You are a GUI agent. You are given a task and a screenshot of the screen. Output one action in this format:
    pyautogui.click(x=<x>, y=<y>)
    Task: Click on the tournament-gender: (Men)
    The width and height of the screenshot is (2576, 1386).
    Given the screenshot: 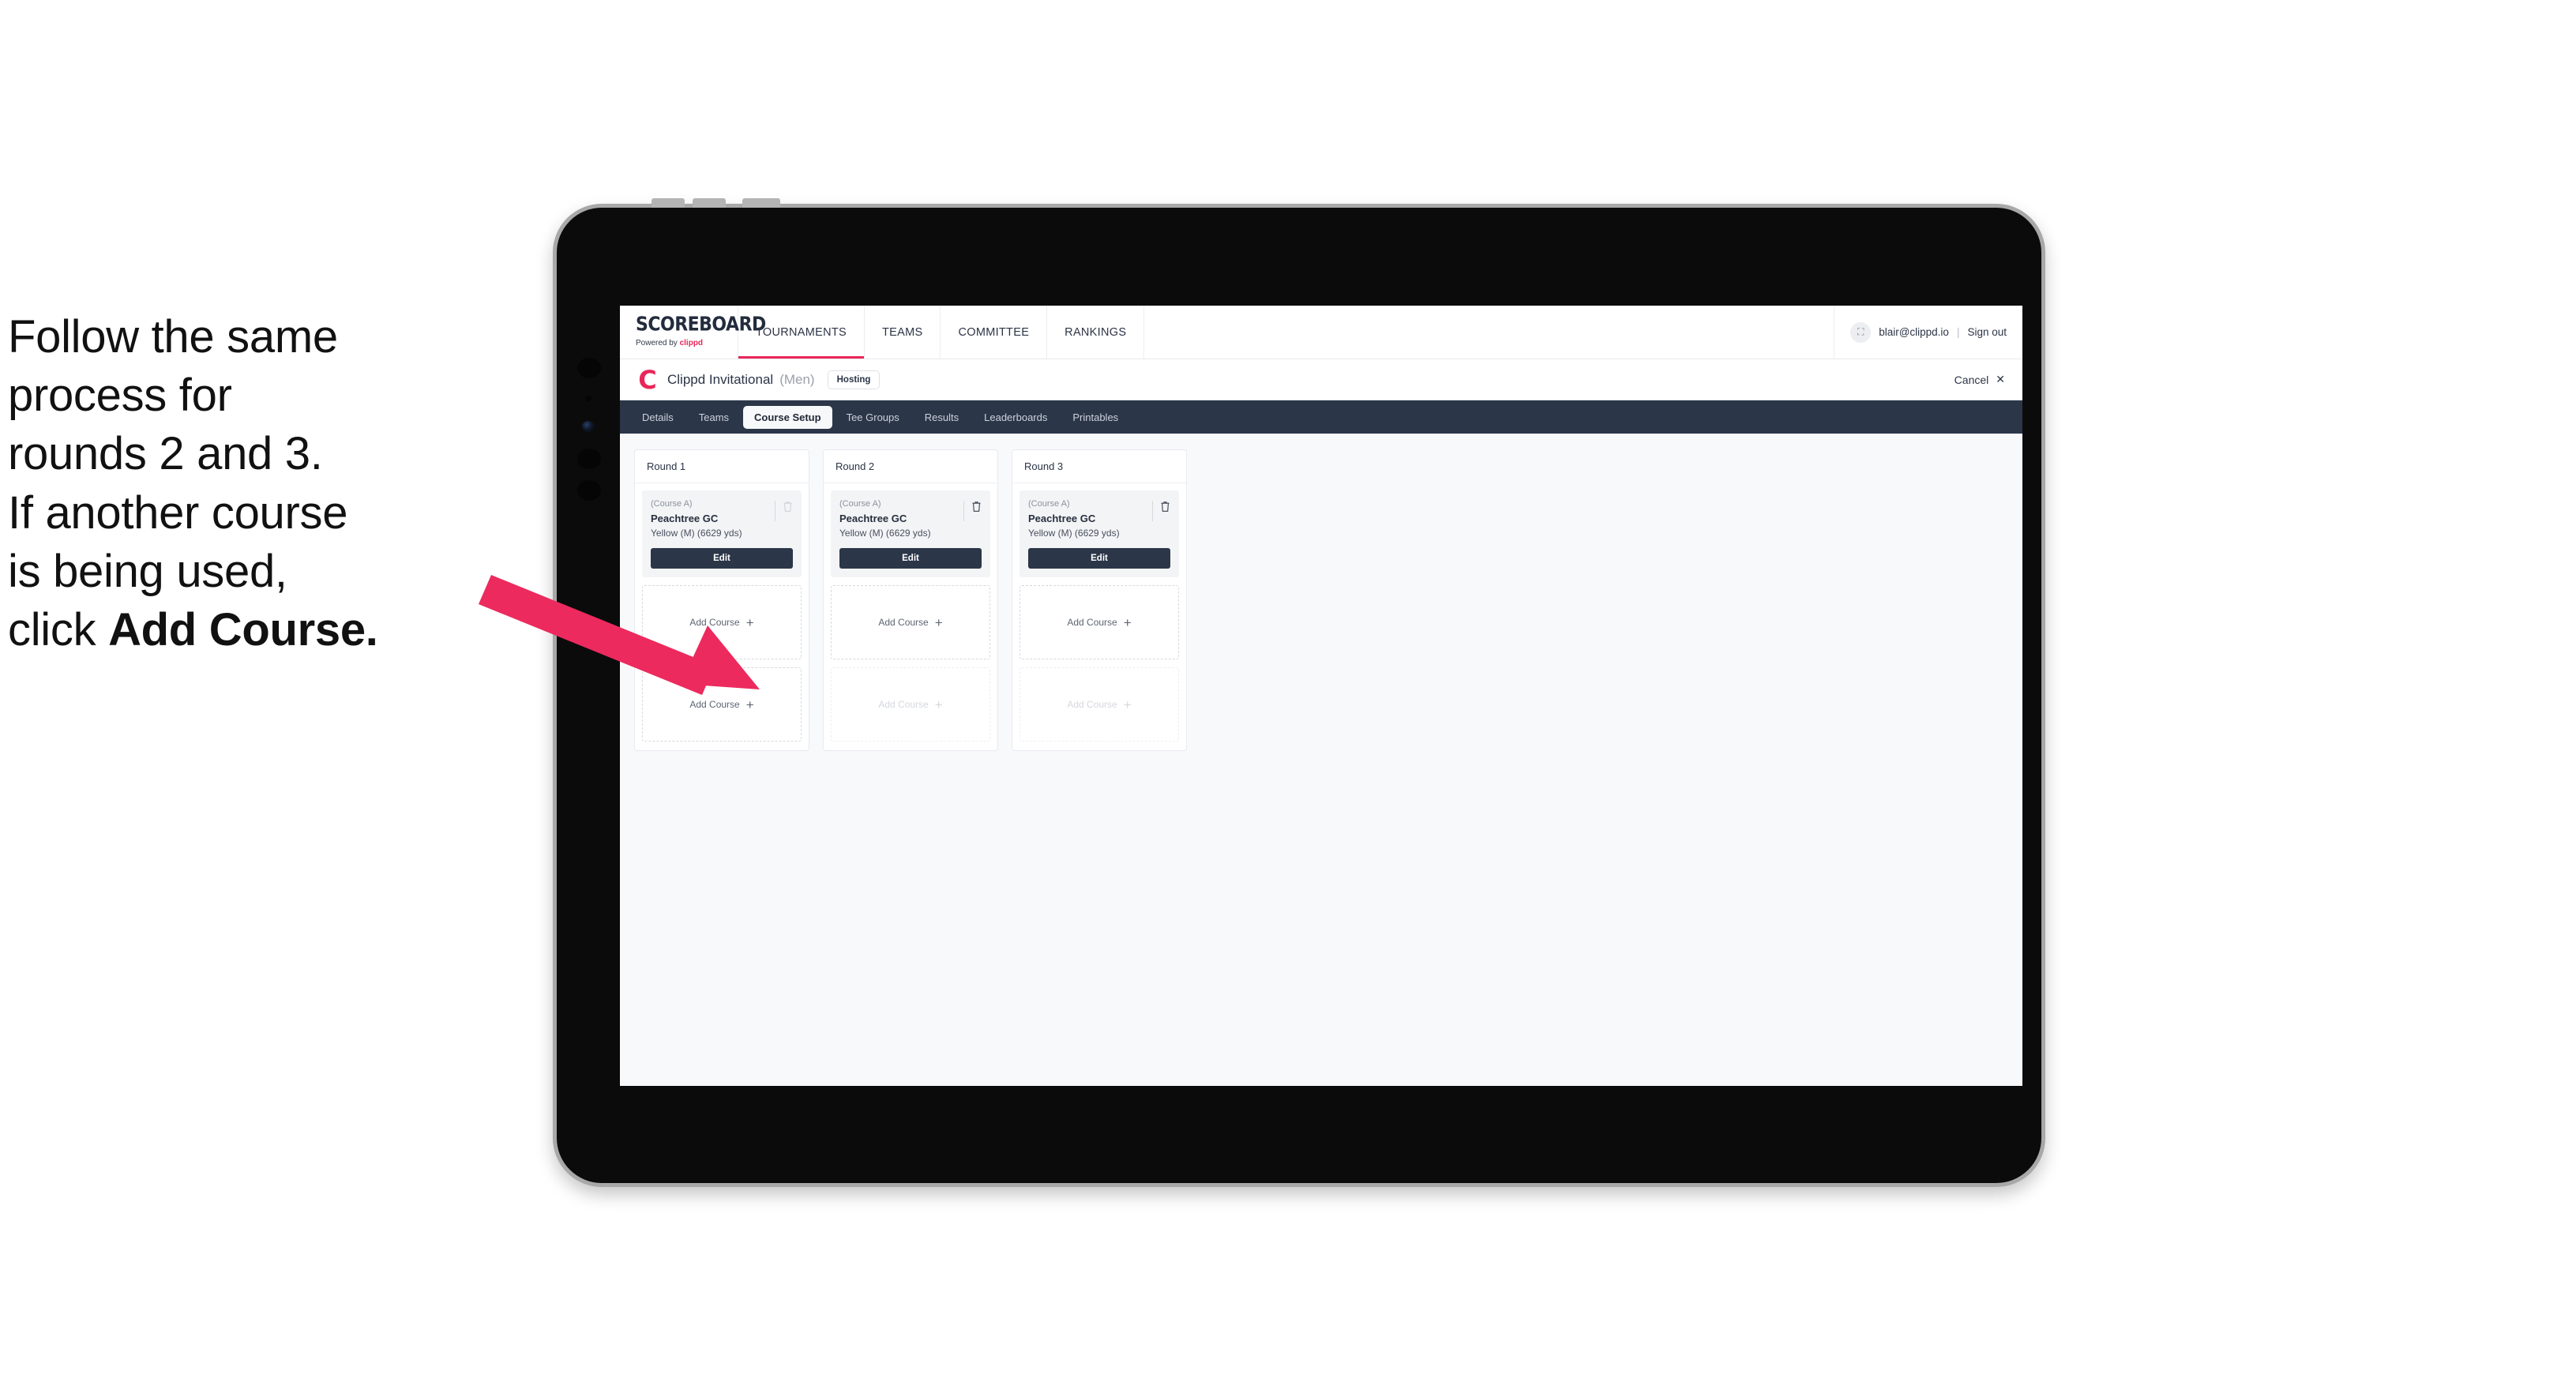 What is the action you would take?
    pyautogui.click(x=797, y=379)
    